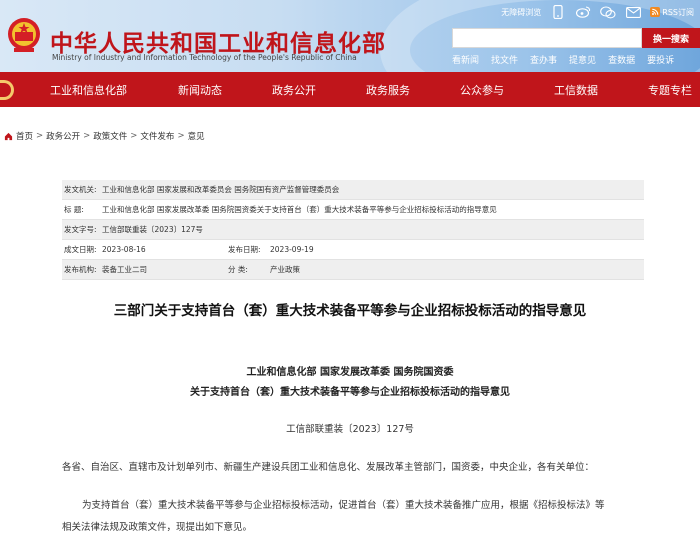 The image size is (700, 542). What do you see at coordinates (124, 269) in the screenshot?
I see `dept-value: 装备工业二司` at bounding box center [124, 269].